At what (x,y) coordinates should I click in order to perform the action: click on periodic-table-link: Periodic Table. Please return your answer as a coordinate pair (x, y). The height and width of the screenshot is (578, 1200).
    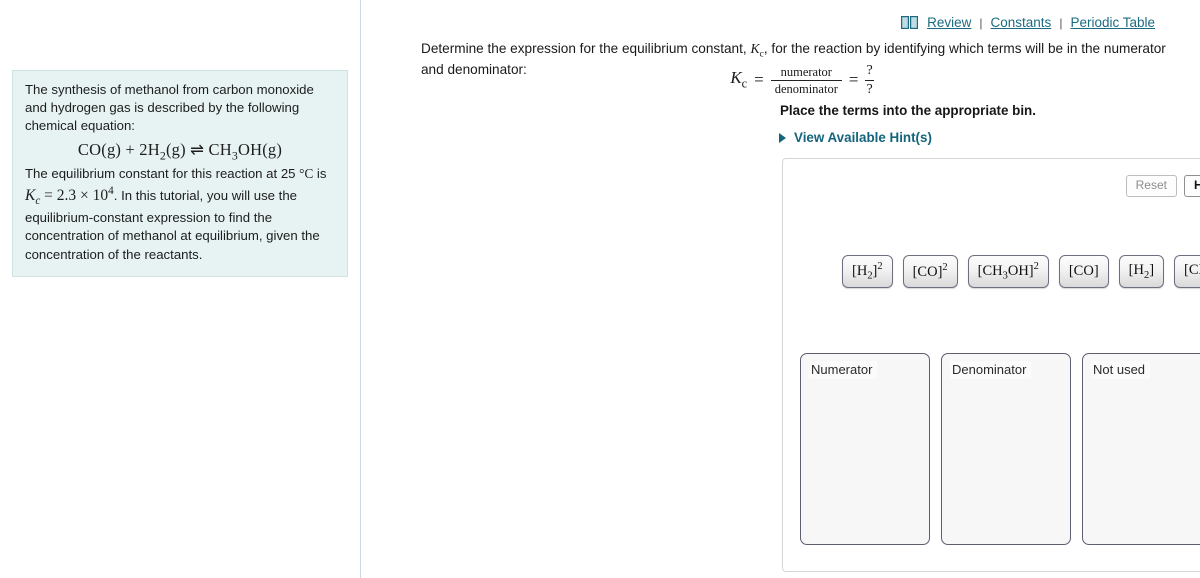
    Looking at the image, I should click on (1112, 22).